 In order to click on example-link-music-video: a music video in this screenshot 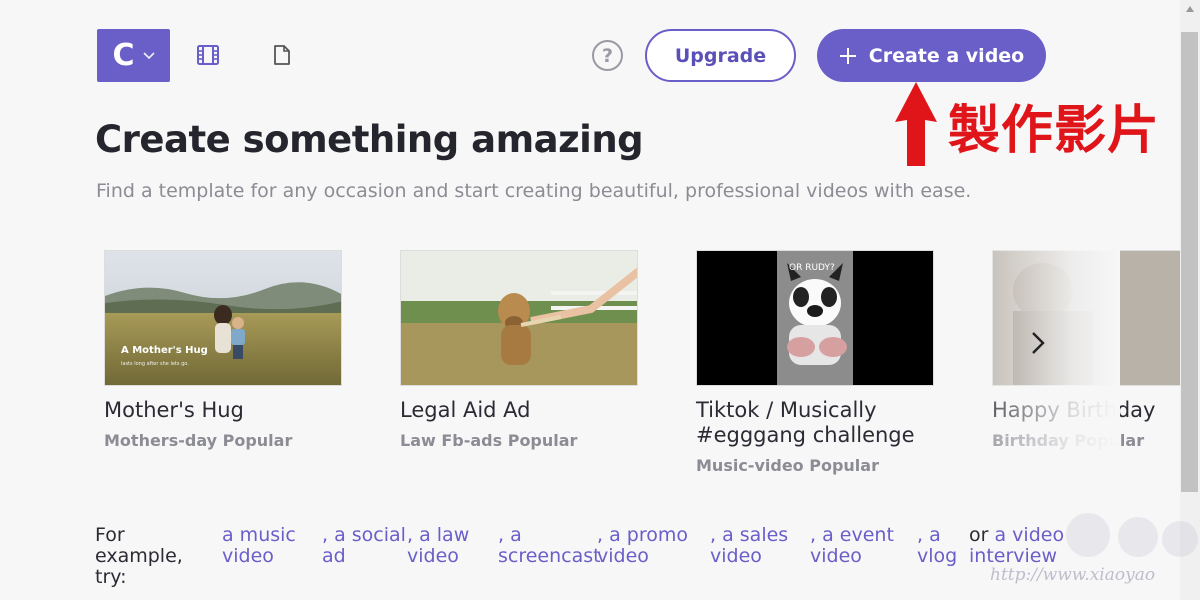, I will do `click(267, 546)`.